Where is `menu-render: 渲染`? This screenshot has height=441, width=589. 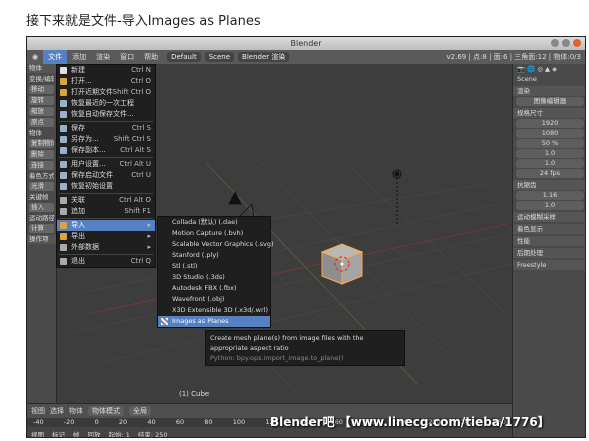
menu-render: 渲染 is located at coordinates (103, 57).